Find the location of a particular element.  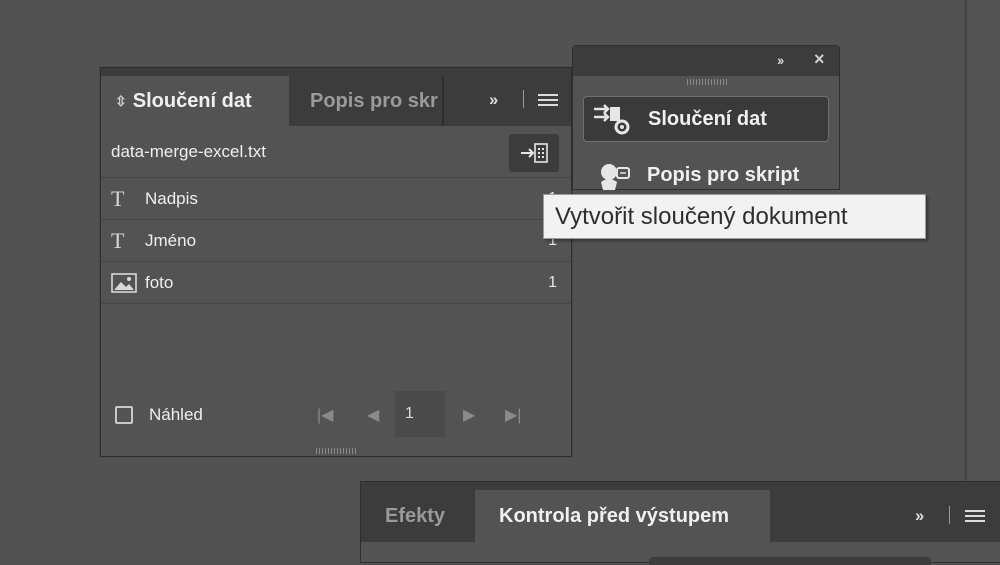

close-icon: × is located at coordinates (819, 59).